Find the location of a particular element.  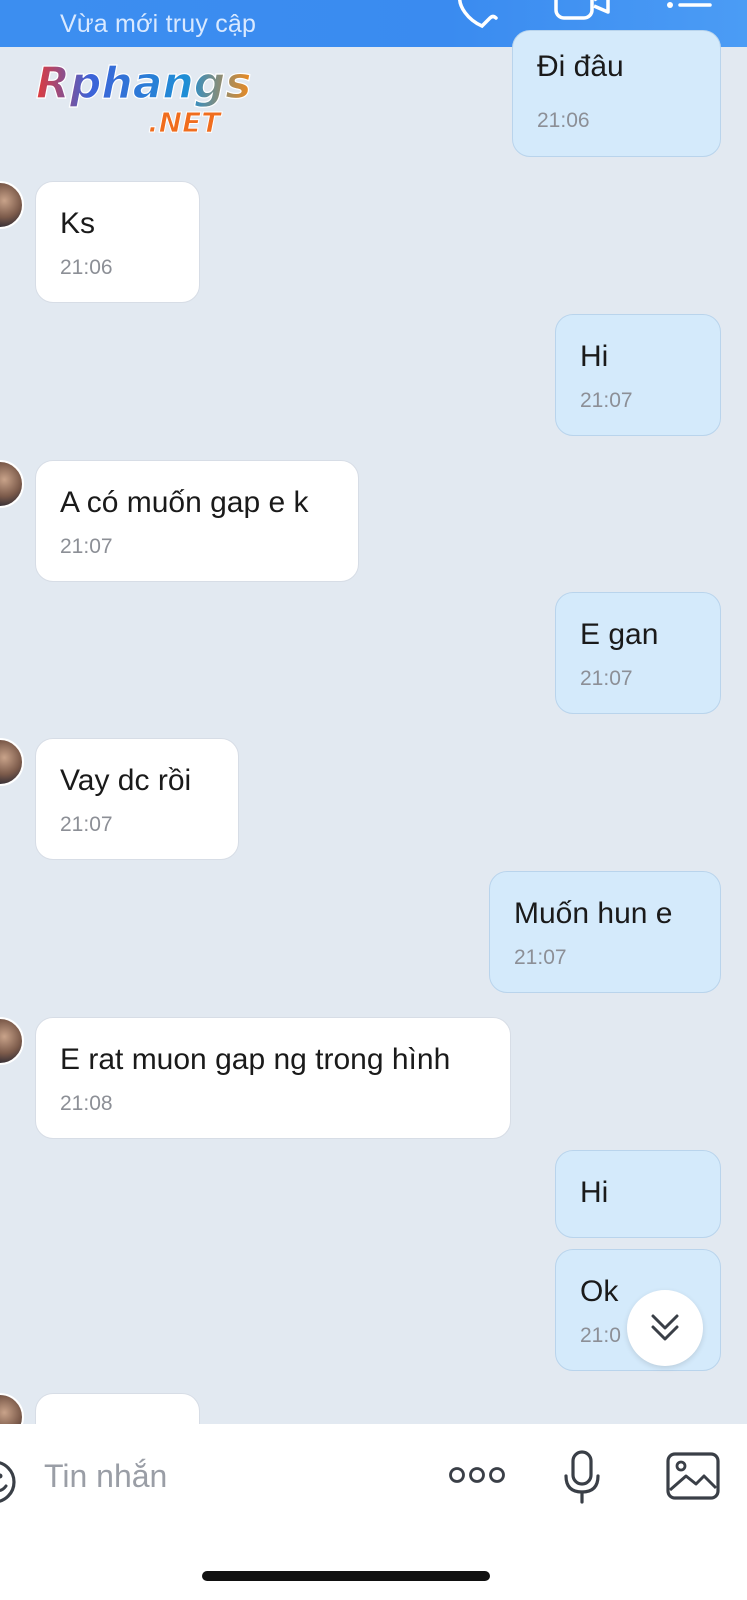

rphangs-logo: Rphangs .NET is located at coordinates (143, 98).